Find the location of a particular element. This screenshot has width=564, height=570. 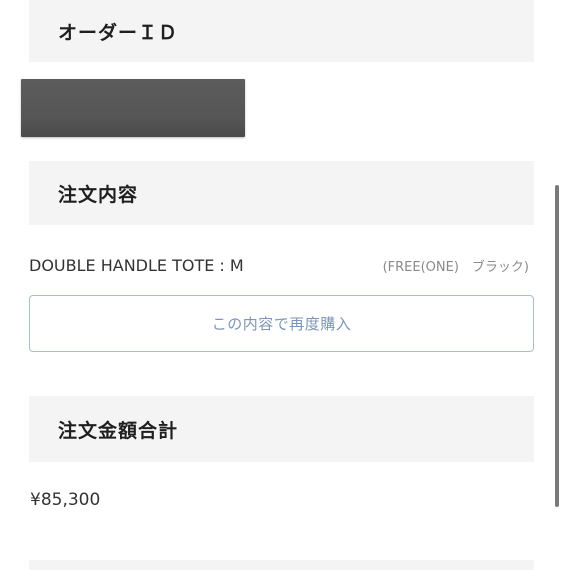

item-name: DOUBLE HANDLE TOTE : M is located at coordinates (136, 265).